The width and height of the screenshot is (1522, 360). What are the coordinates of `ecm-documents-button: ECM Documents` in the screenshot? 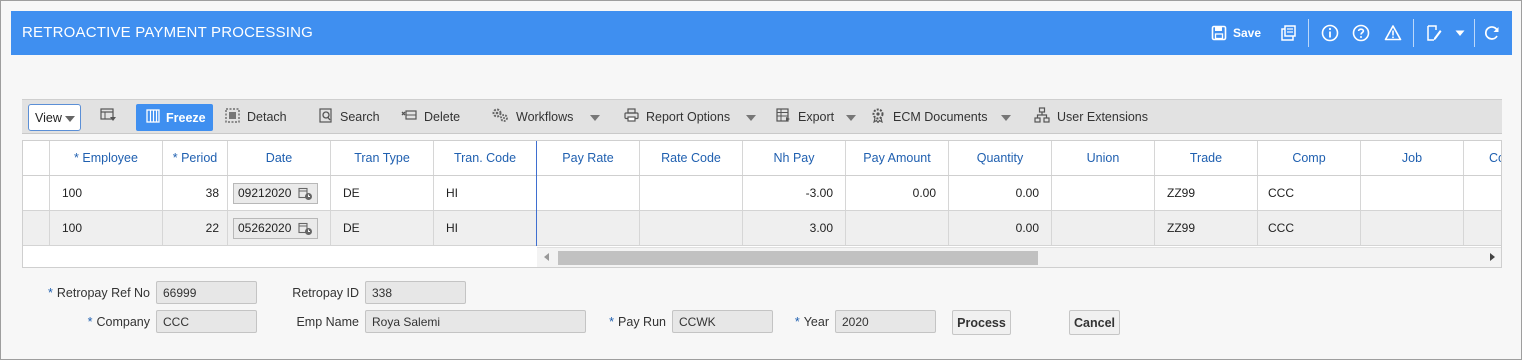 It's located at (928, 116).